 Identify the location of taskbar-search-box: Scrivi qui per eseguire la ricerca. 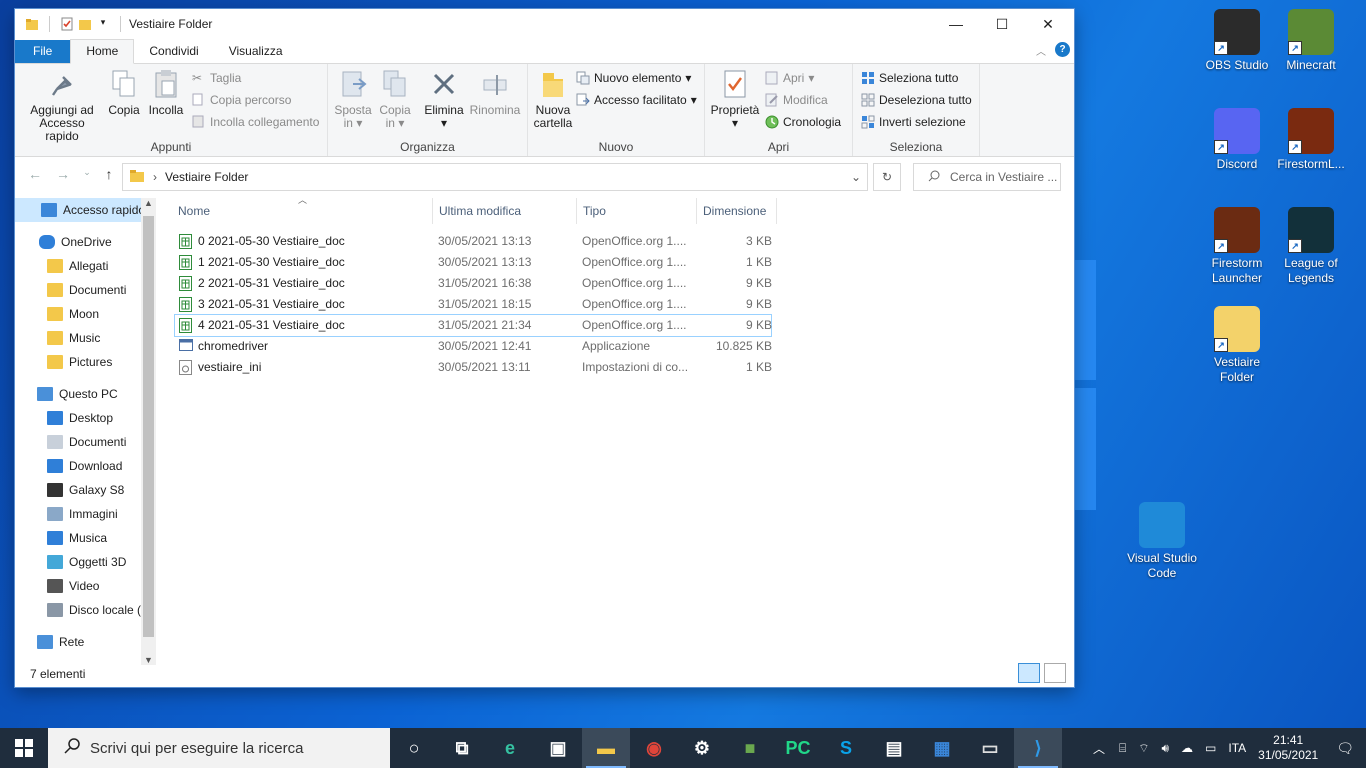
(219, 748).